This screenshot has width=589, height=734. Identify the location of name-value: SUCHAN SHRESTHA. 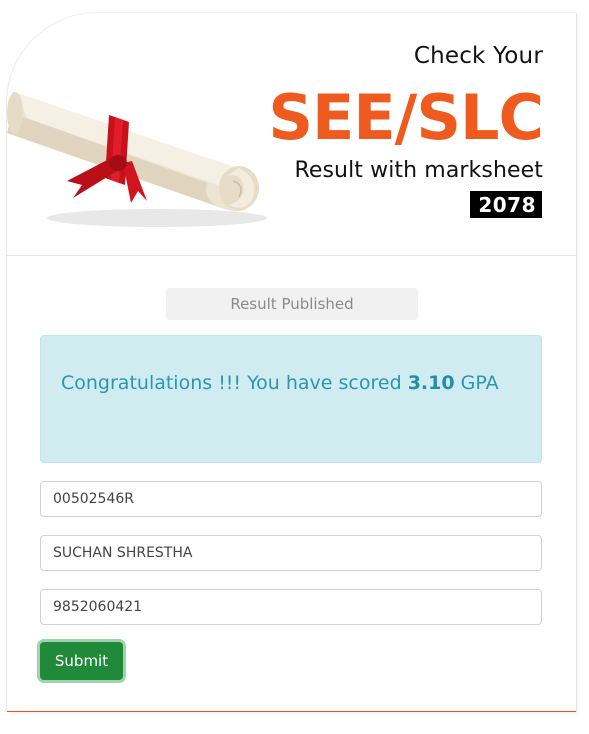
(123, 553).